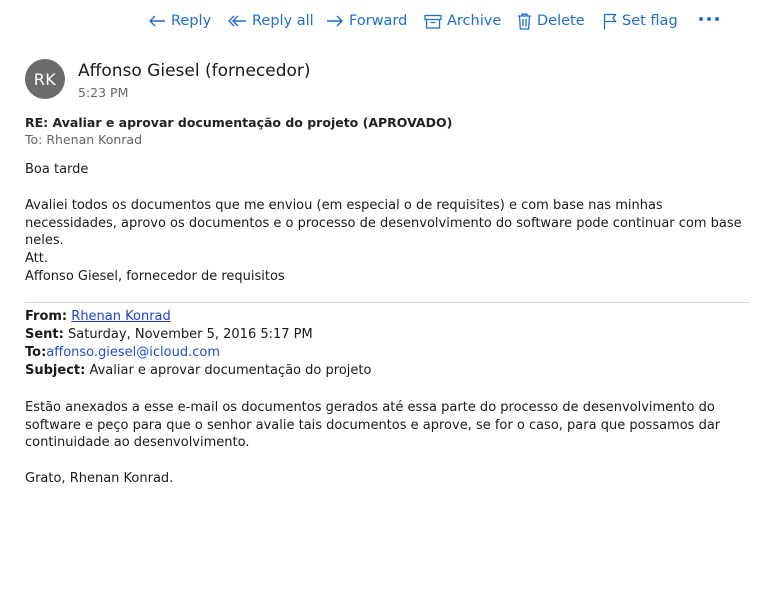 This screenshot has height=597, width=771. I want to click on reply-all-icon, so click(237, 21).